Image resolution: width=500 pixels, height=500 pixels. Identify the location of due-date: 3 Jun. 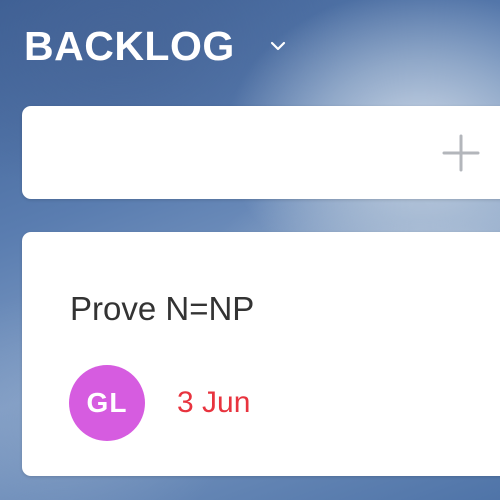
(214, 402).